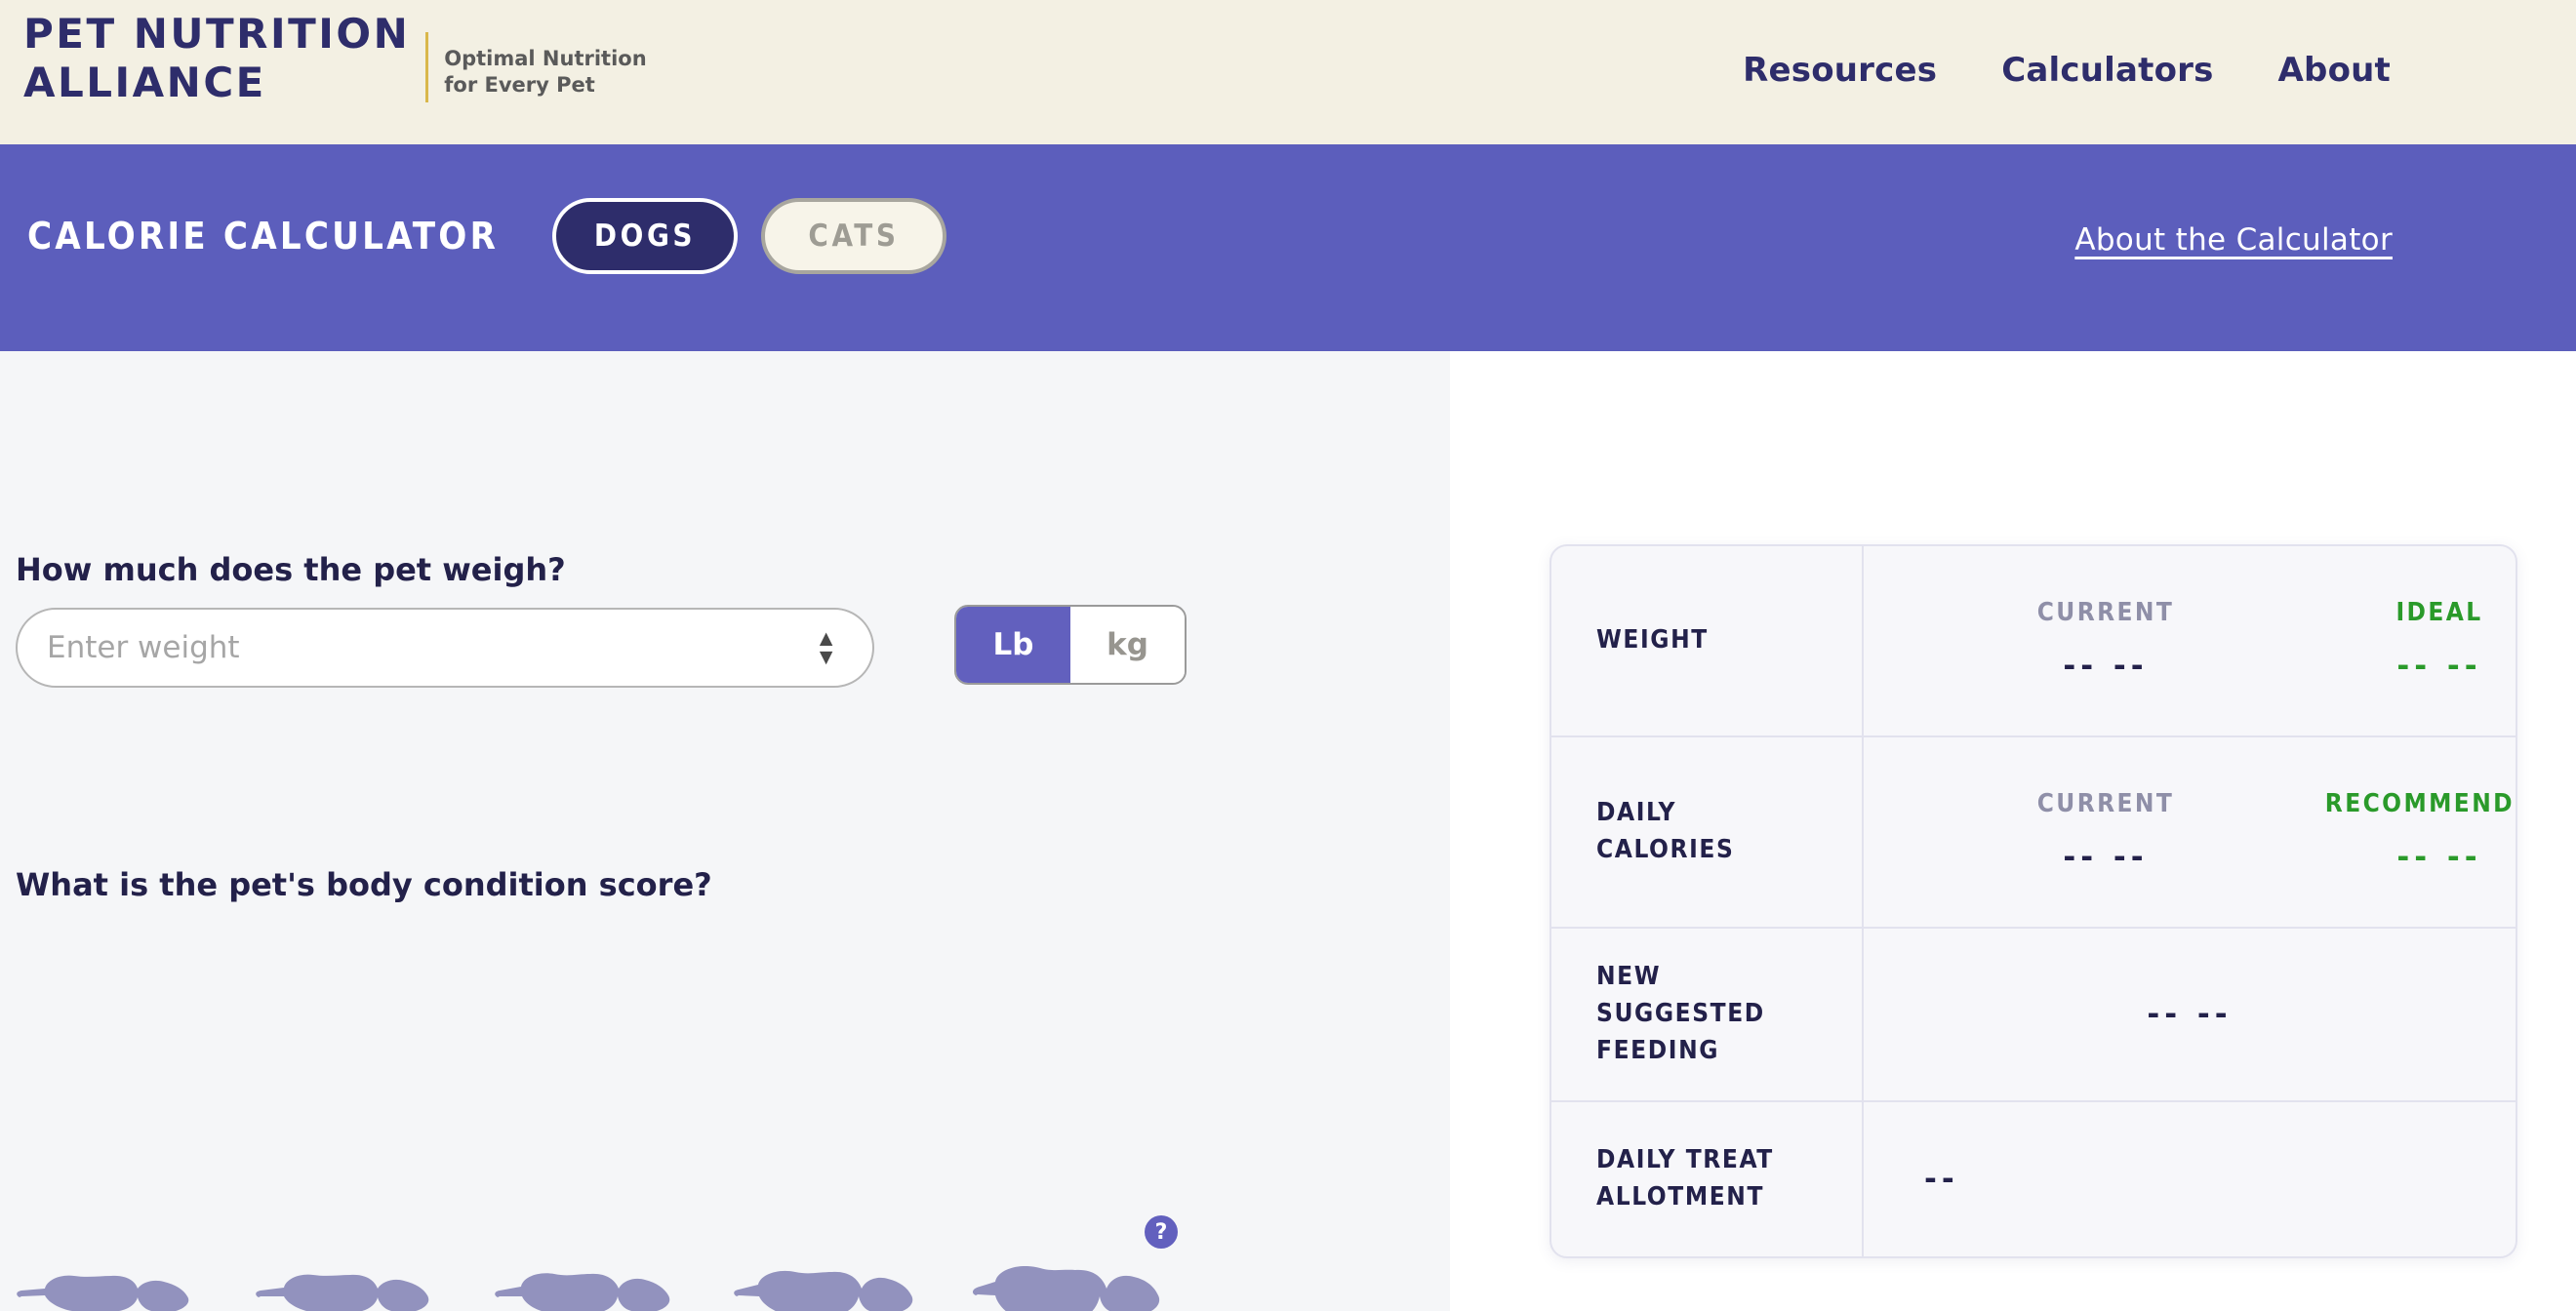  I want to click on result-row-label: DAILY TREAT ALLOTMENT, so click(1707, 1179).